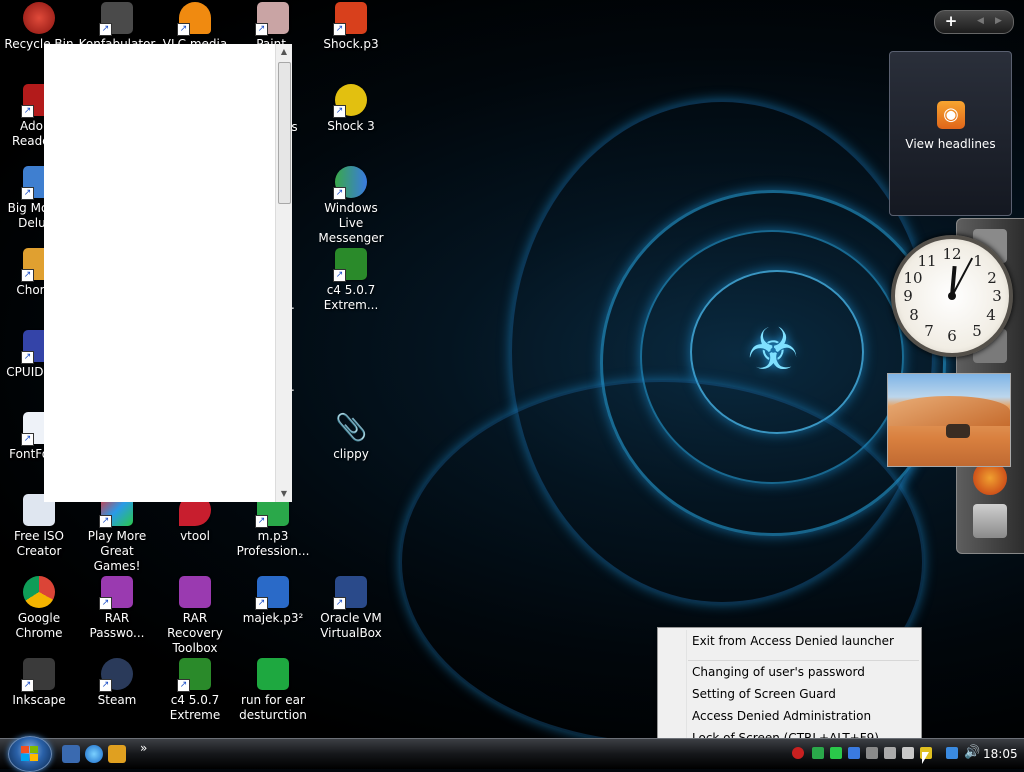 The image size is (1024, 772). What do you see at coordinates (980, 21) in the screenshot?
I see `prev-page-icon: ◀` at bounding box center [980, 21].